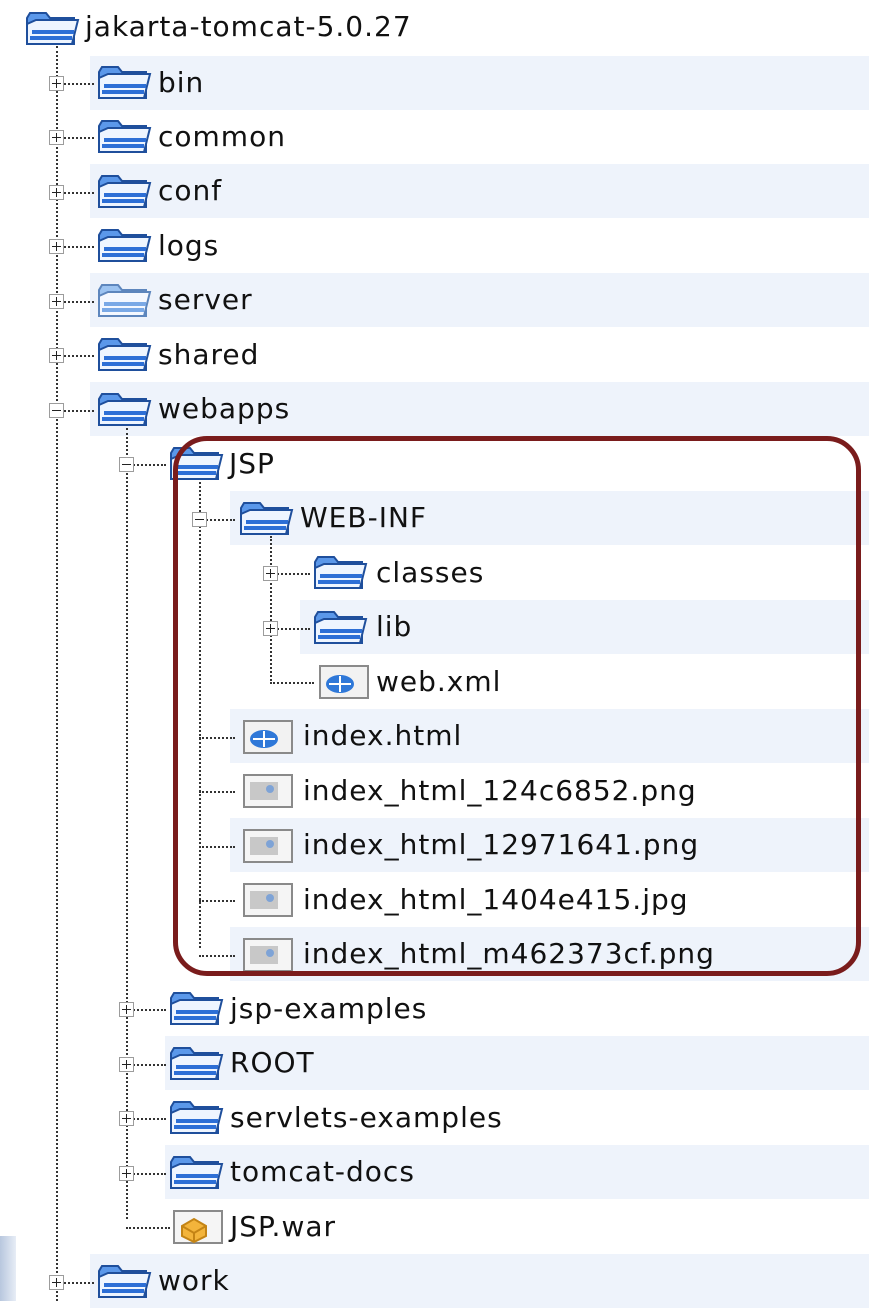 The image size is (869, 1308). What do you see at coordinates (248, 27) in the screenshot?
I see `tree-label-root: jakarta-tomcat-5.0.27` at bounding box center [248, 27].